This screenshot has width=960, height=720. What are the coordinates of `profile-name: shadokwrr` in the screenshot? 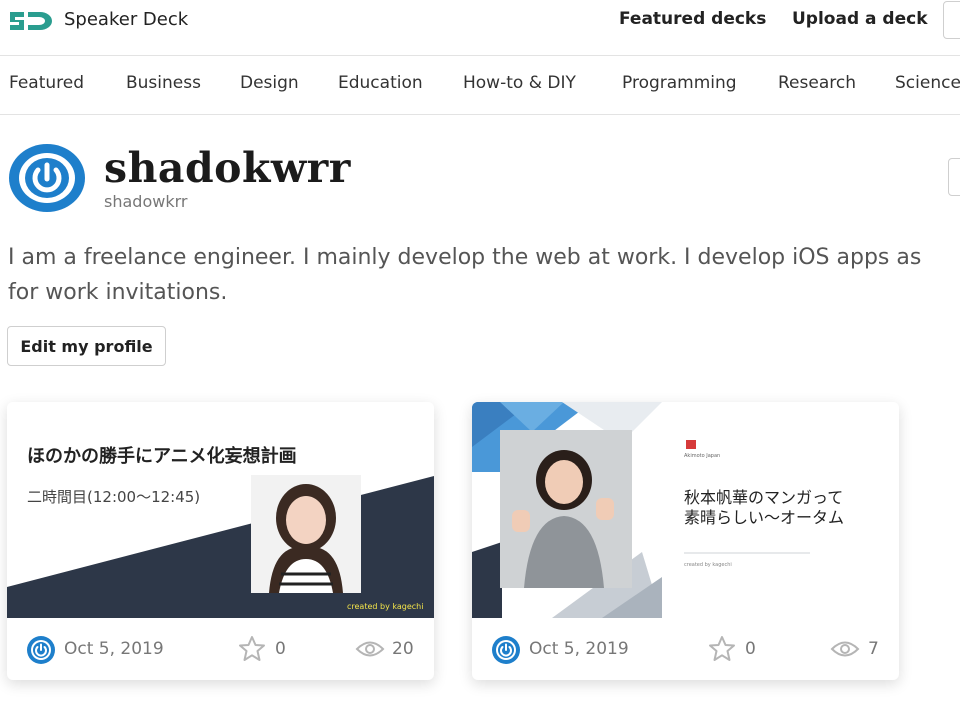 It's located at (227, 168).